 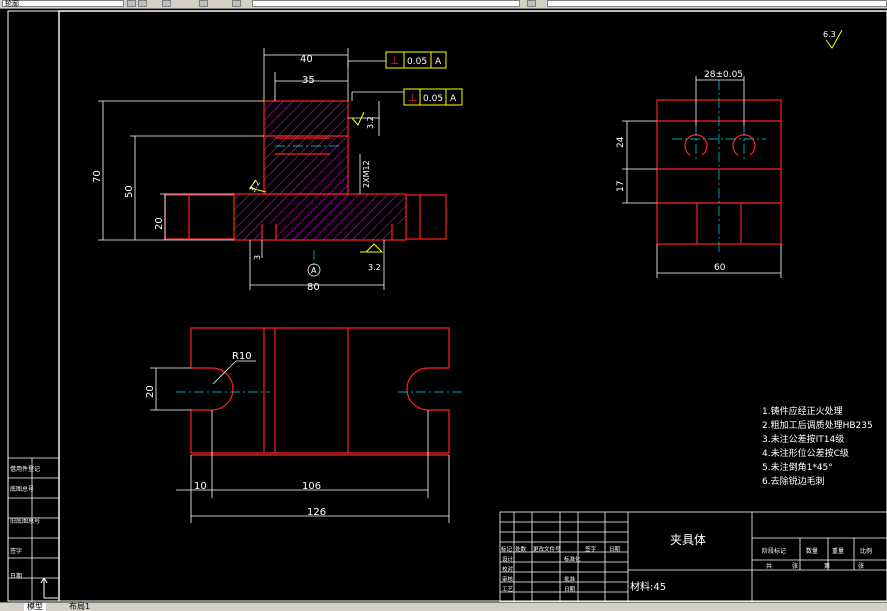 I want to click on linetype-dropdown, so click(x=717, y=3).